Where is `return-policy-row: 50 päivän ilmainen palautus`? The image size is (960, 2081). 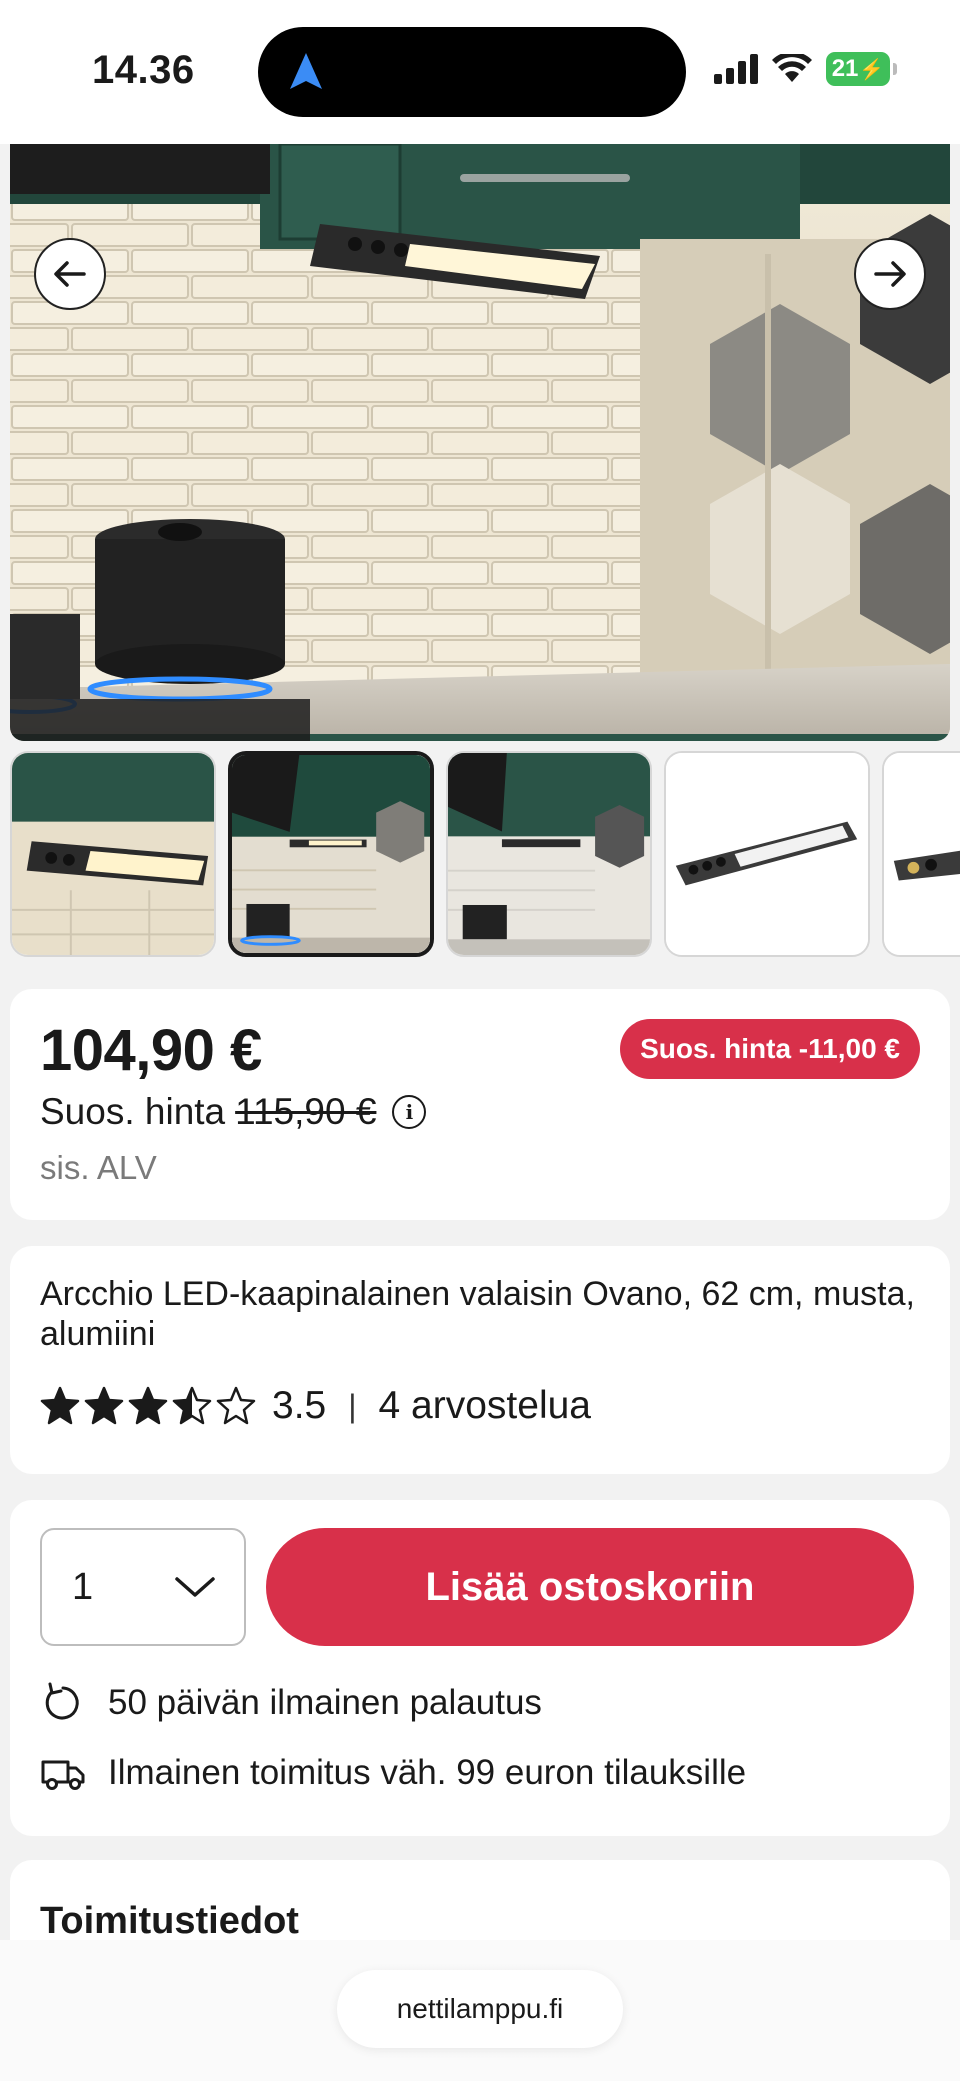 return-policy-row: 50 päivän ilmainen palautus is located at coordinates (291, 1703).